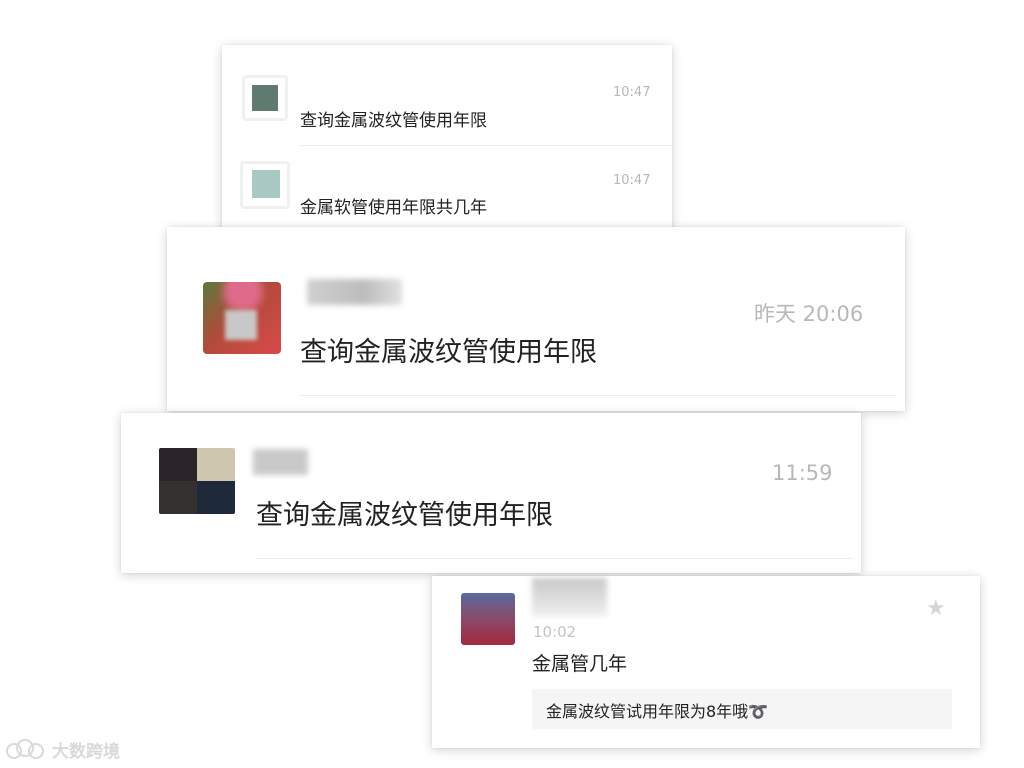 The width and height of the screenshot is (1024, 768). Describe the element at coordinates (657, 711) in the screenshot. I see `reply-text: 金属波纹管试用年限为8年哦➰` at that location.